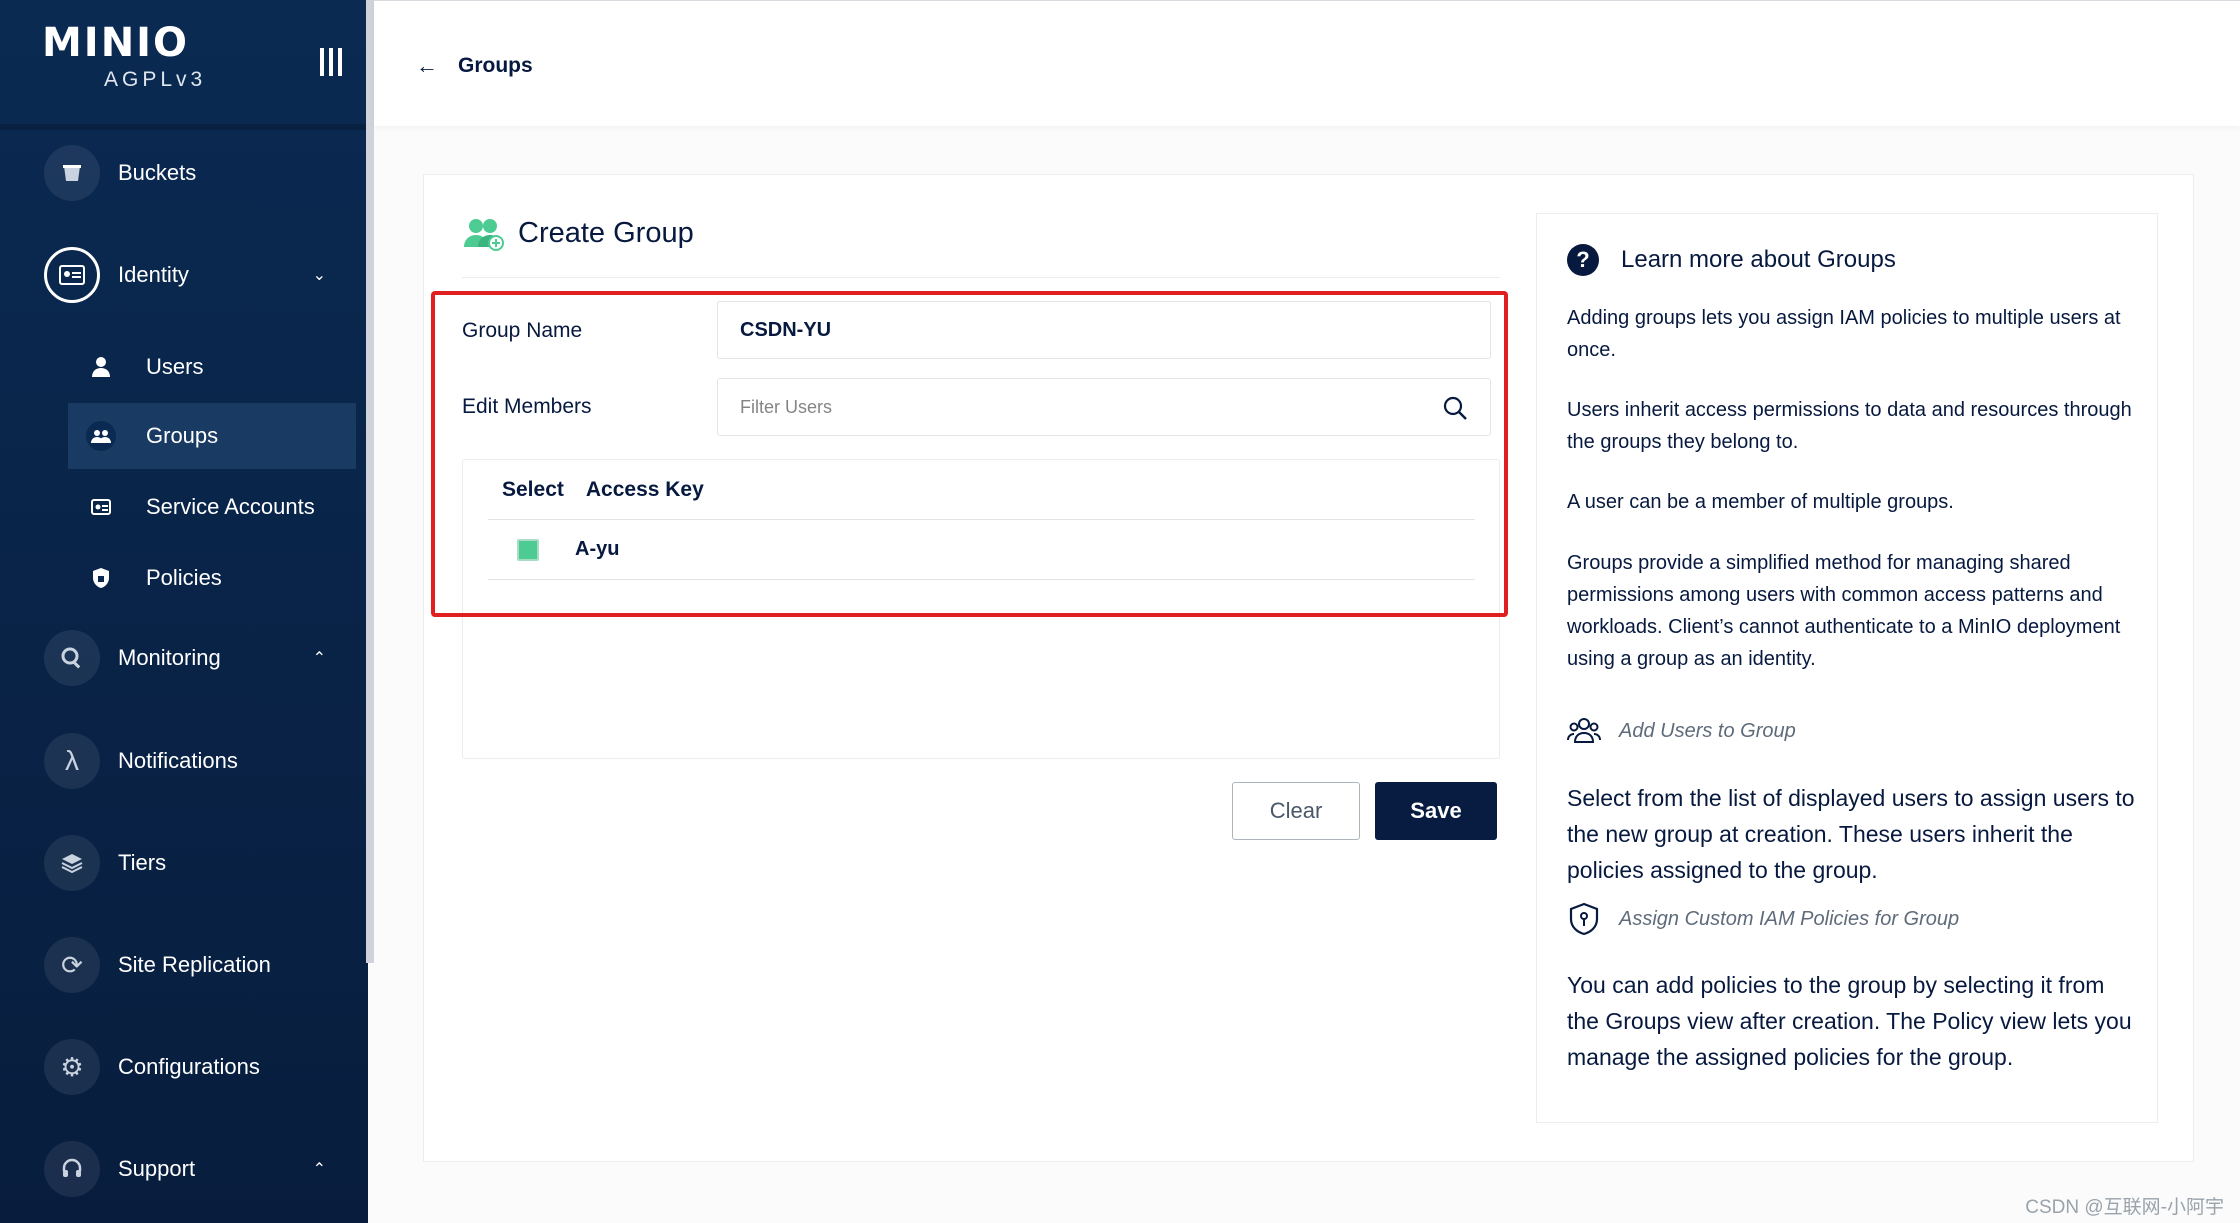 The image size is (2240, 1223). I want to click on group-name-input: CSDN-YU, so click(1104, 330).